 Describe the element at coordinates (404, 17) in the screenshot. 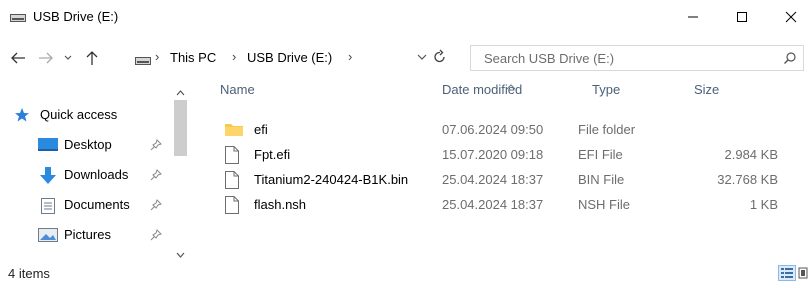

I see `title-bar: USB Drive (E:)` at that location.